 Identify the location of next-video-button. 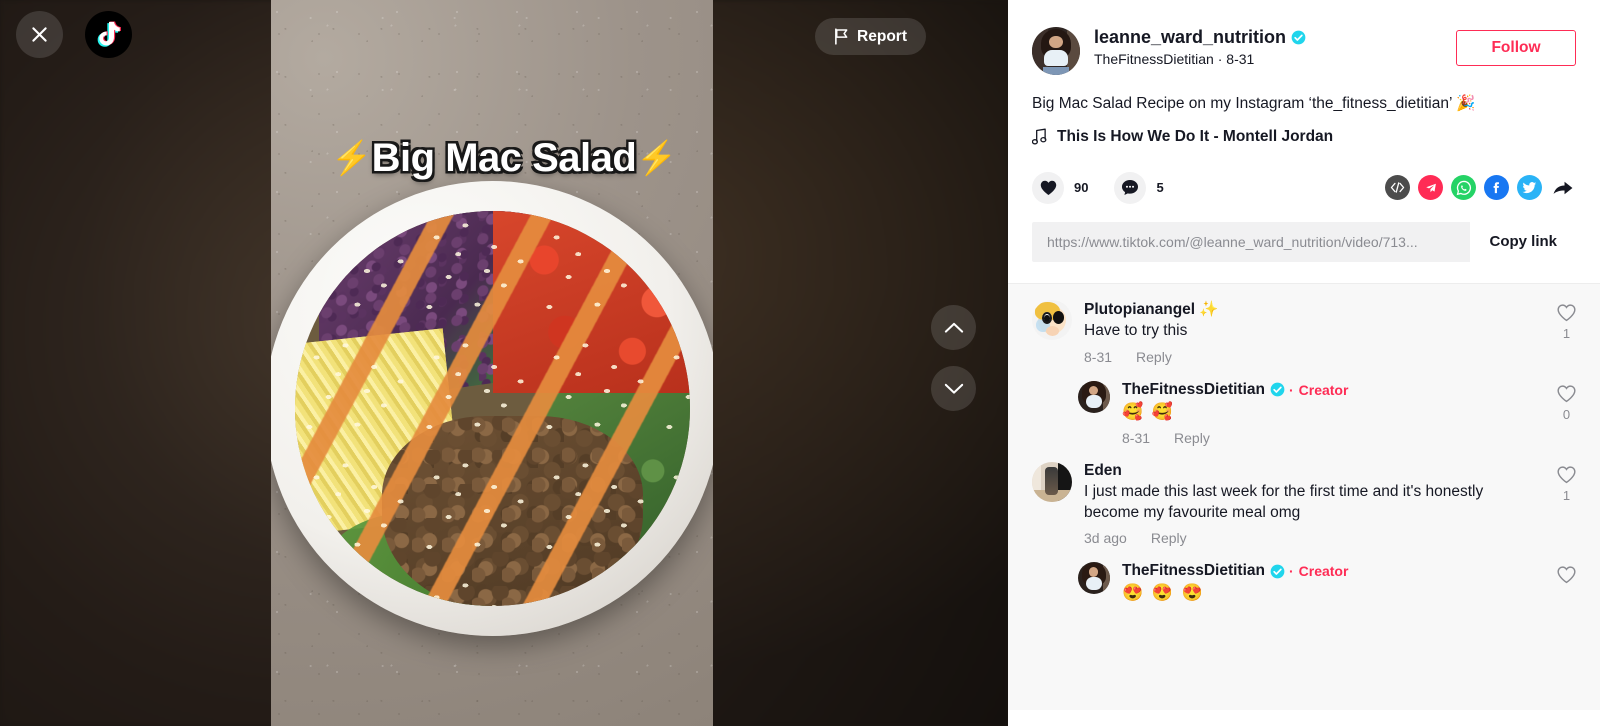
(953, 388).